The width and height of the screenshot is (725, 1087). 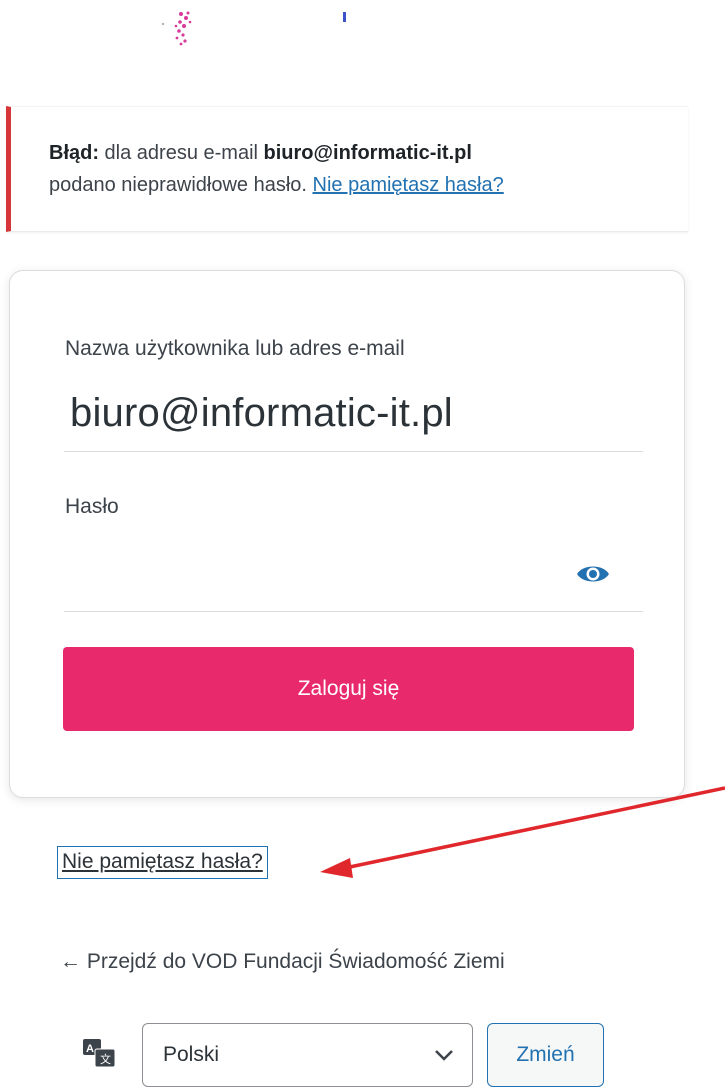 What do you see at coordinates (235, 348) in the screenshot?
I see `username-label: Nazwa użytkownika lub adres e-mail` at bounding box center [235, 348].